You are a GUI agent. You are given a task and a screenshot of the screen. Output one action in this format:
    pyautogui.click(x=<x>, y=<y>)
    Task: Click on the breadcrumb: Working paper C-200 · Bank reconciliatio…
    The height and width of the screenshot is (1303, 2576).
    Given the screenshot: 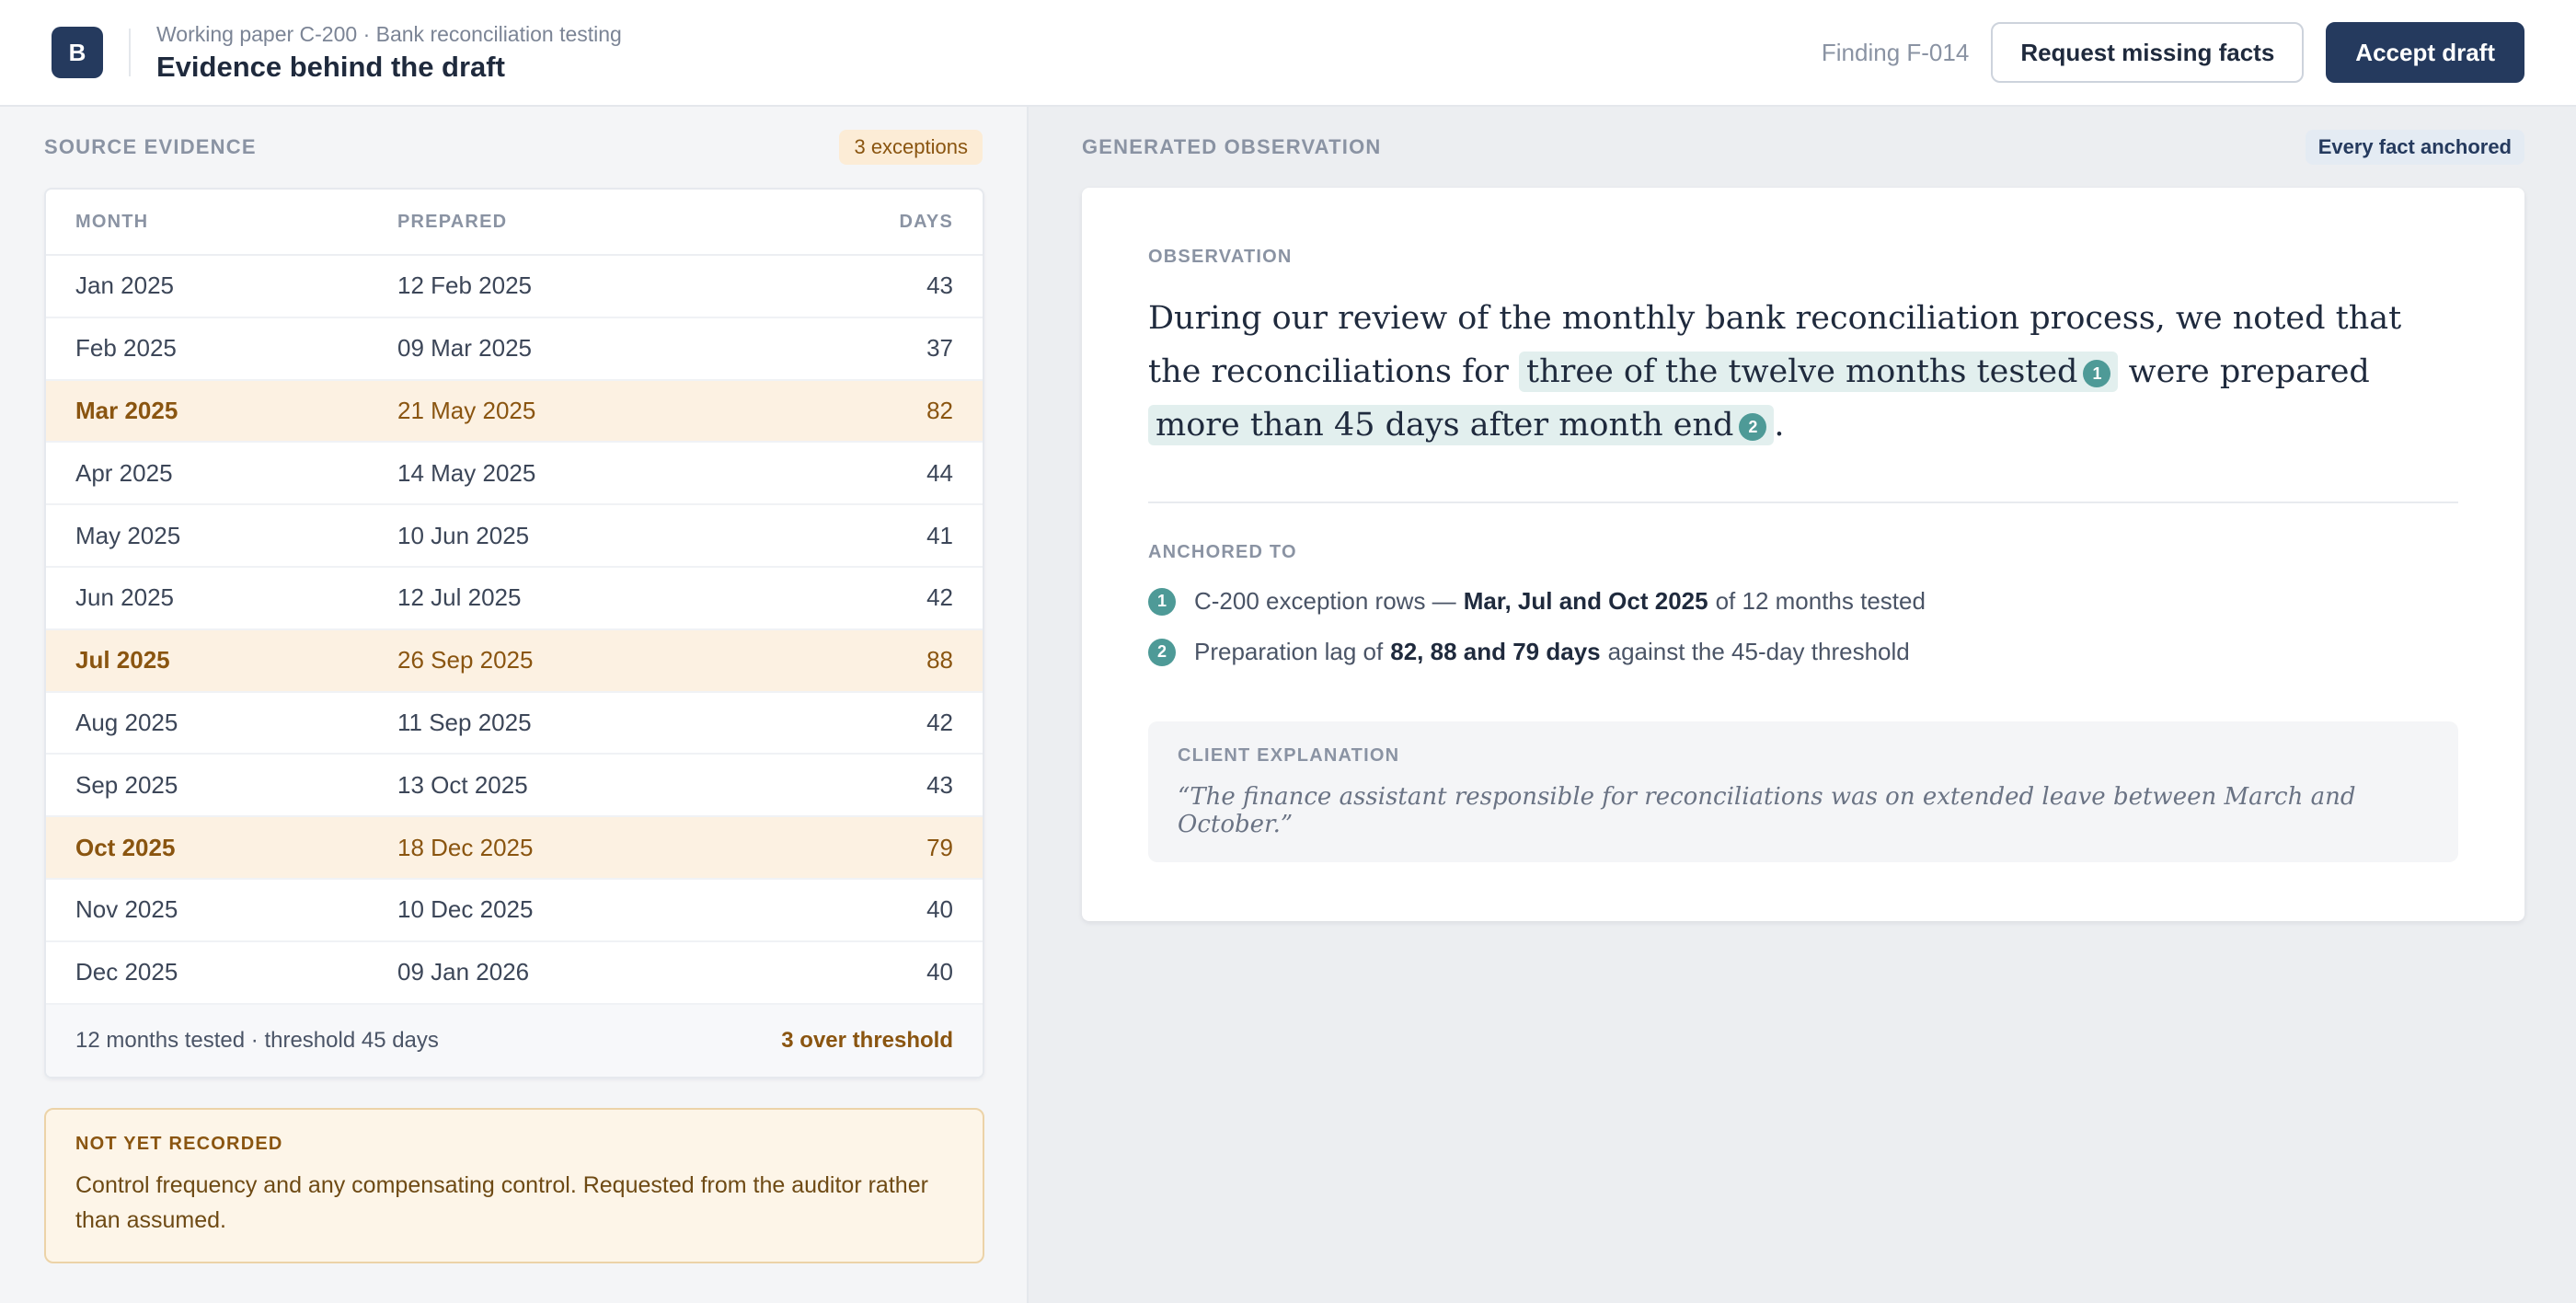 What is the action you would take?
    pyautogui.click(x=389, y=33)
    